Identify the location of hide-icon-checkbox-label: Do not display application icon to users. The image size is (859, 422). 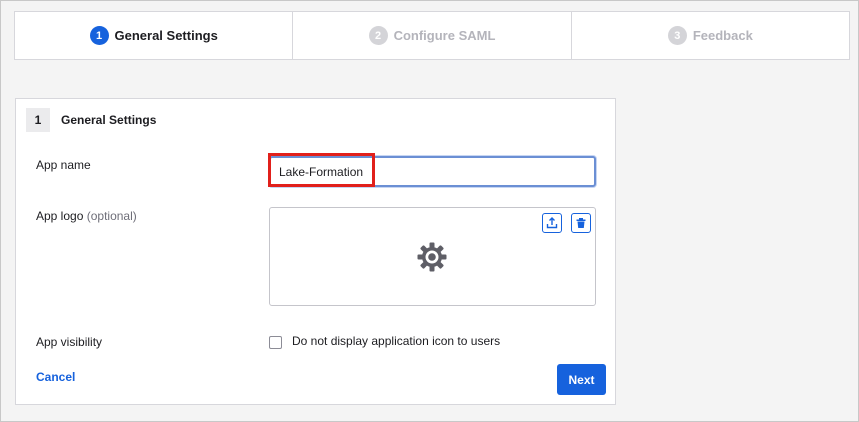
(396, 341).